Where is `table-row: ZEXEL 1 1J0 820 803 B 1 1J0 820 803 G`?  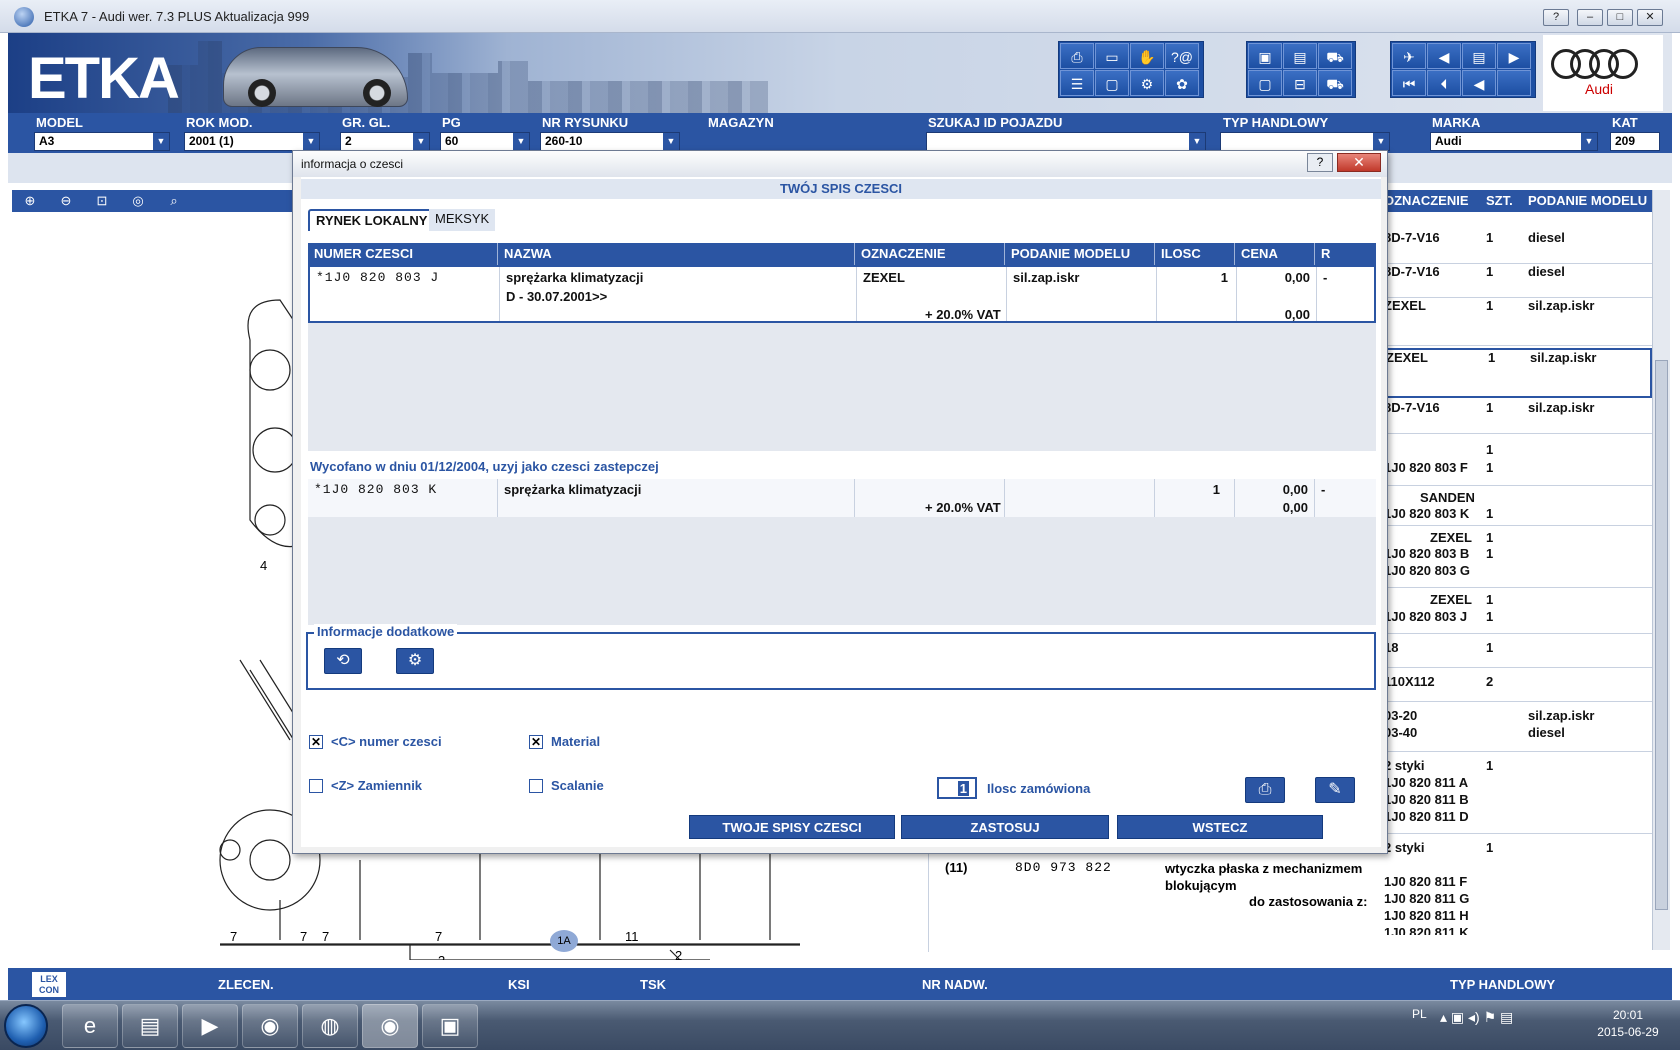
table-row: ZEXEL 1 1J0 820 803 B 1 1J0 820 803 G is located at coordinates (1517, 557).